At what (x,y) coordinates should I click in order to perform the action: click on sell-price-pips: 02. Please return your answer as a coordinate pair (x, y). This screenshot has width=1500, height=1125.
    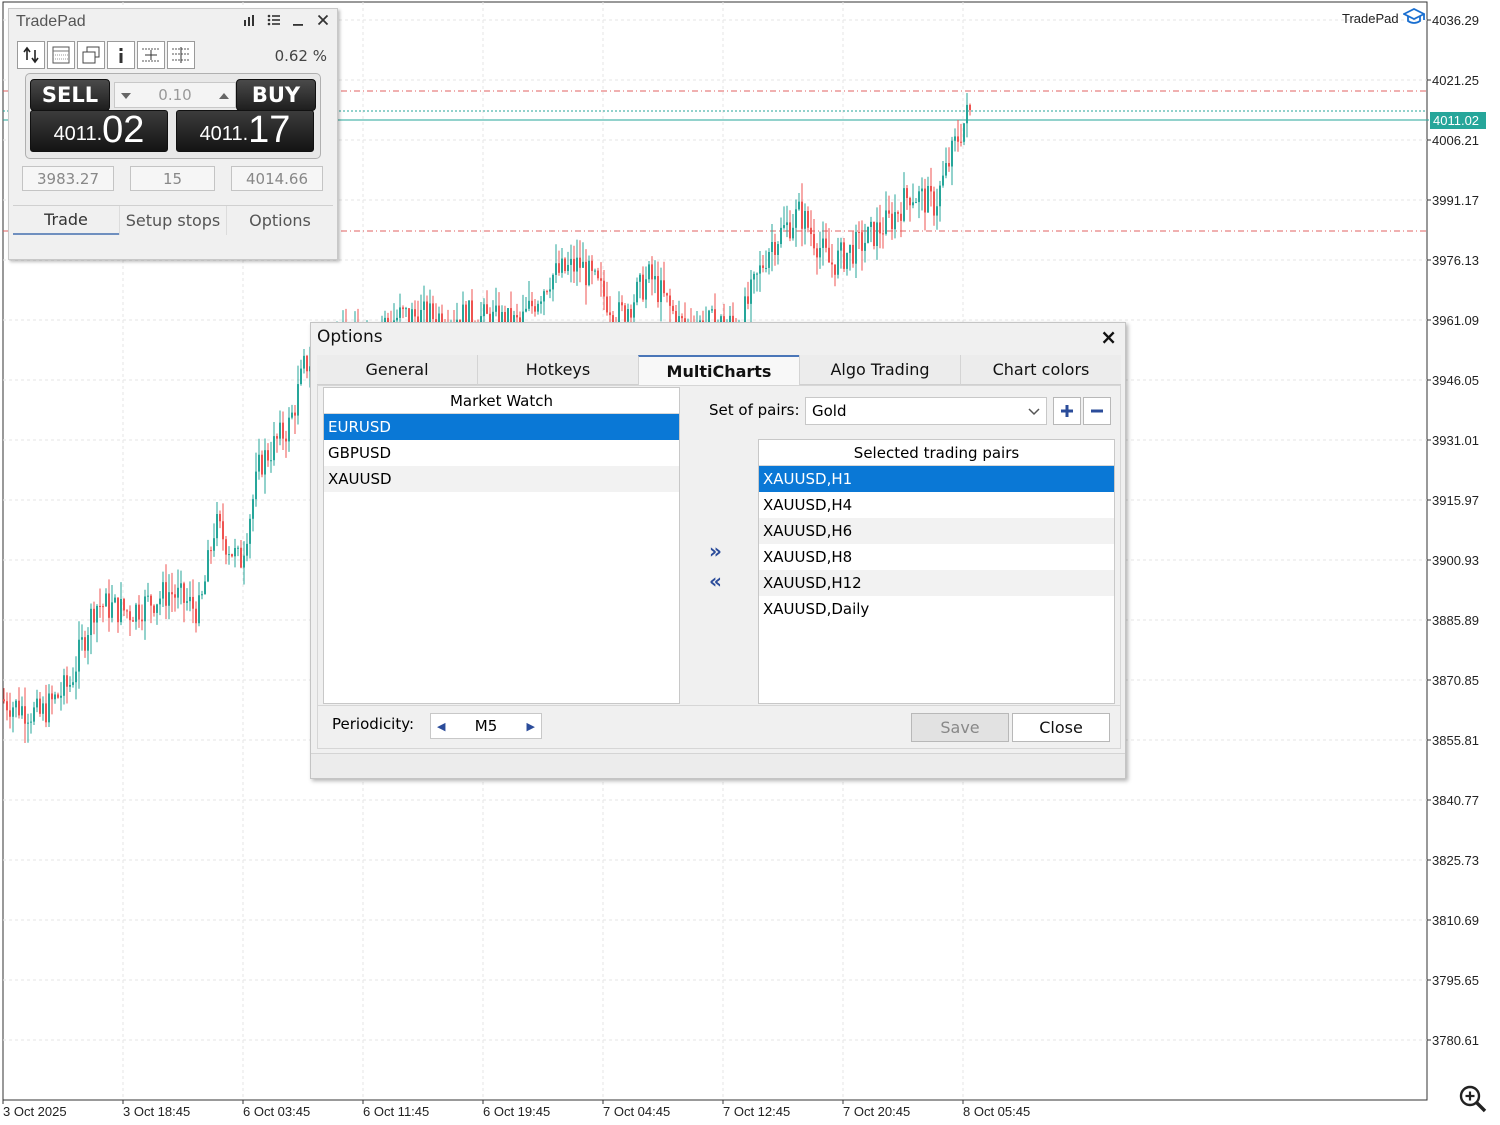
    Looking at the image, I should click on (123, 130).